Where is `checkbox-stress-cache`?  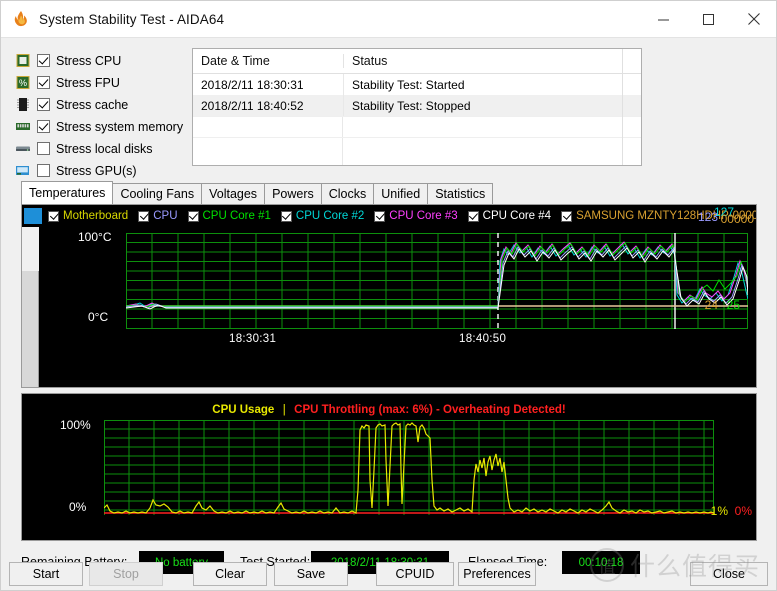
checkbox-stress-cache is located at coordinates (43, 104).